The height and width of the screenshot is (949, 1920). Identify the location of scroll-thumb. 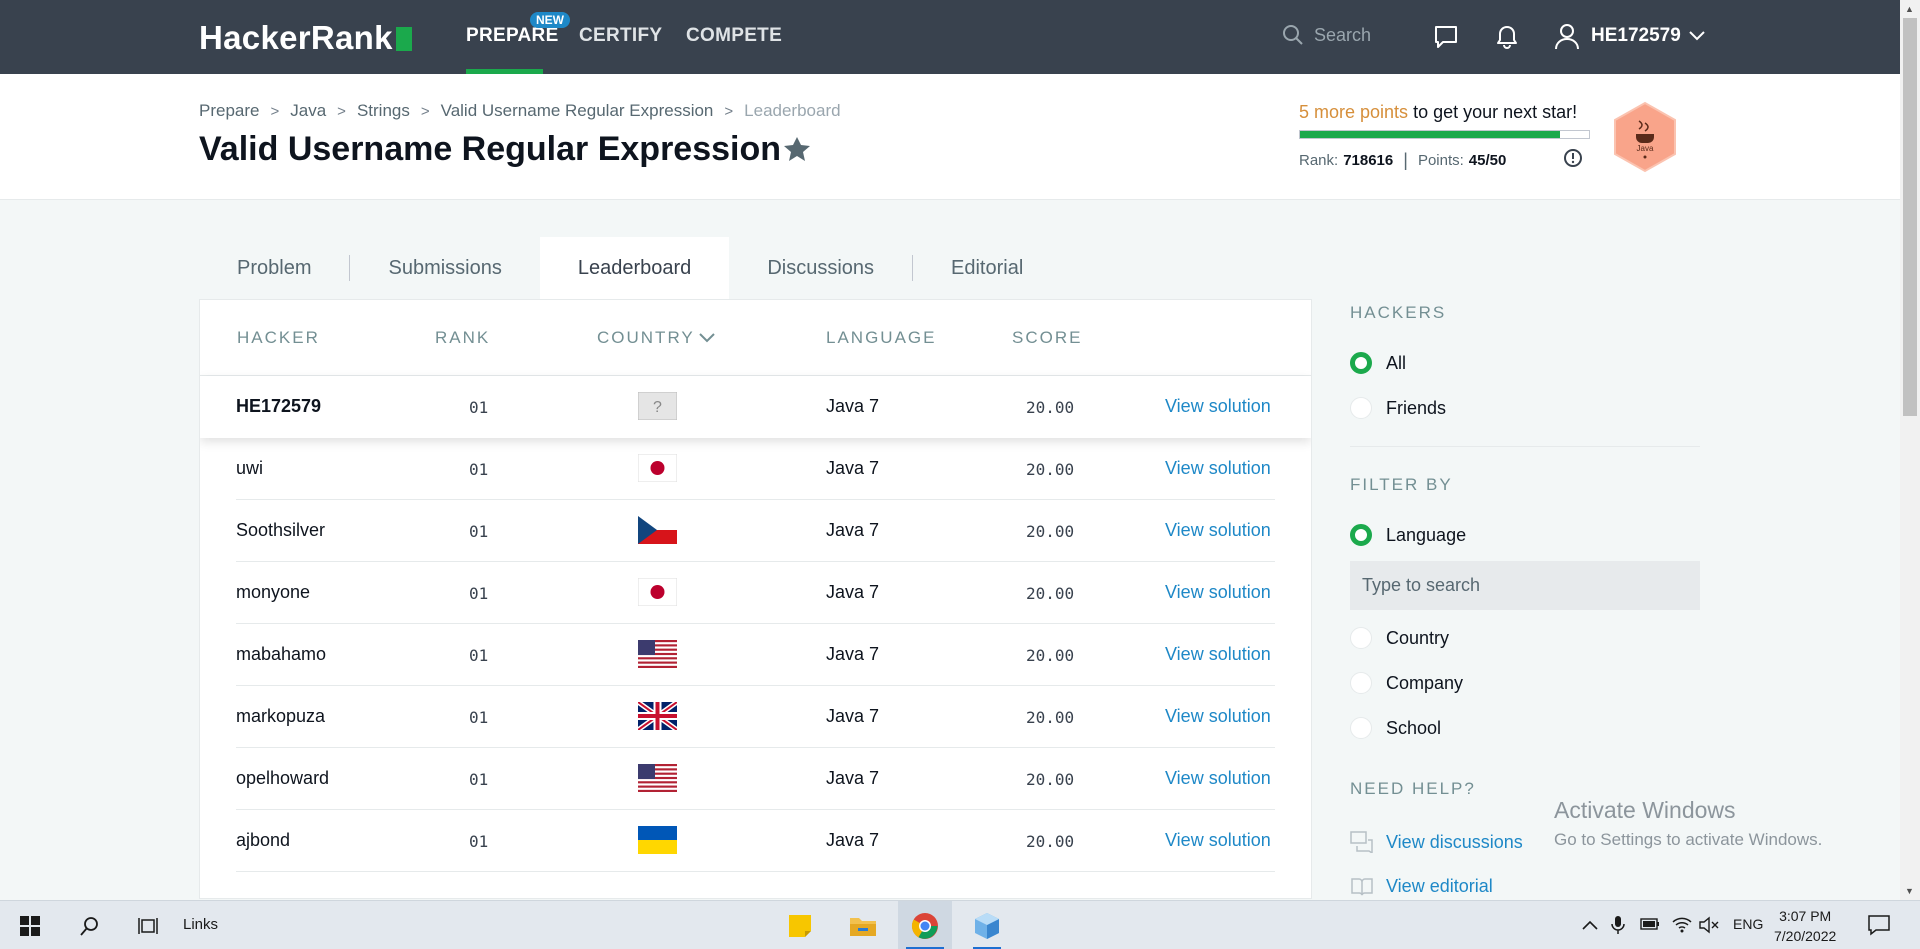
(1910, 217).